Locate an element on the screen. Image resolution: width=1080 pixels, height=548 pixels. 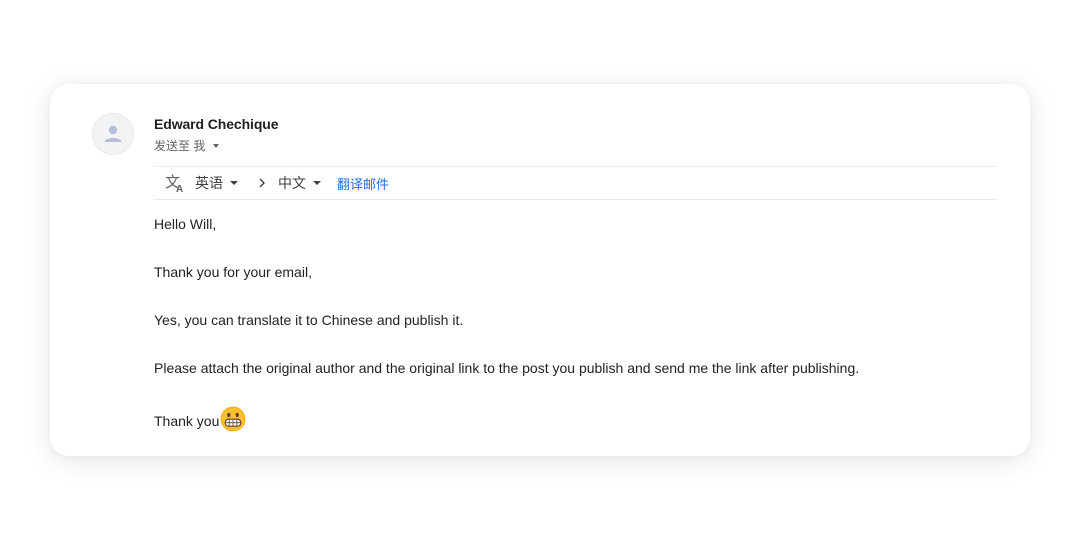
chevron-right-icon is located at coordinates (262, 183).